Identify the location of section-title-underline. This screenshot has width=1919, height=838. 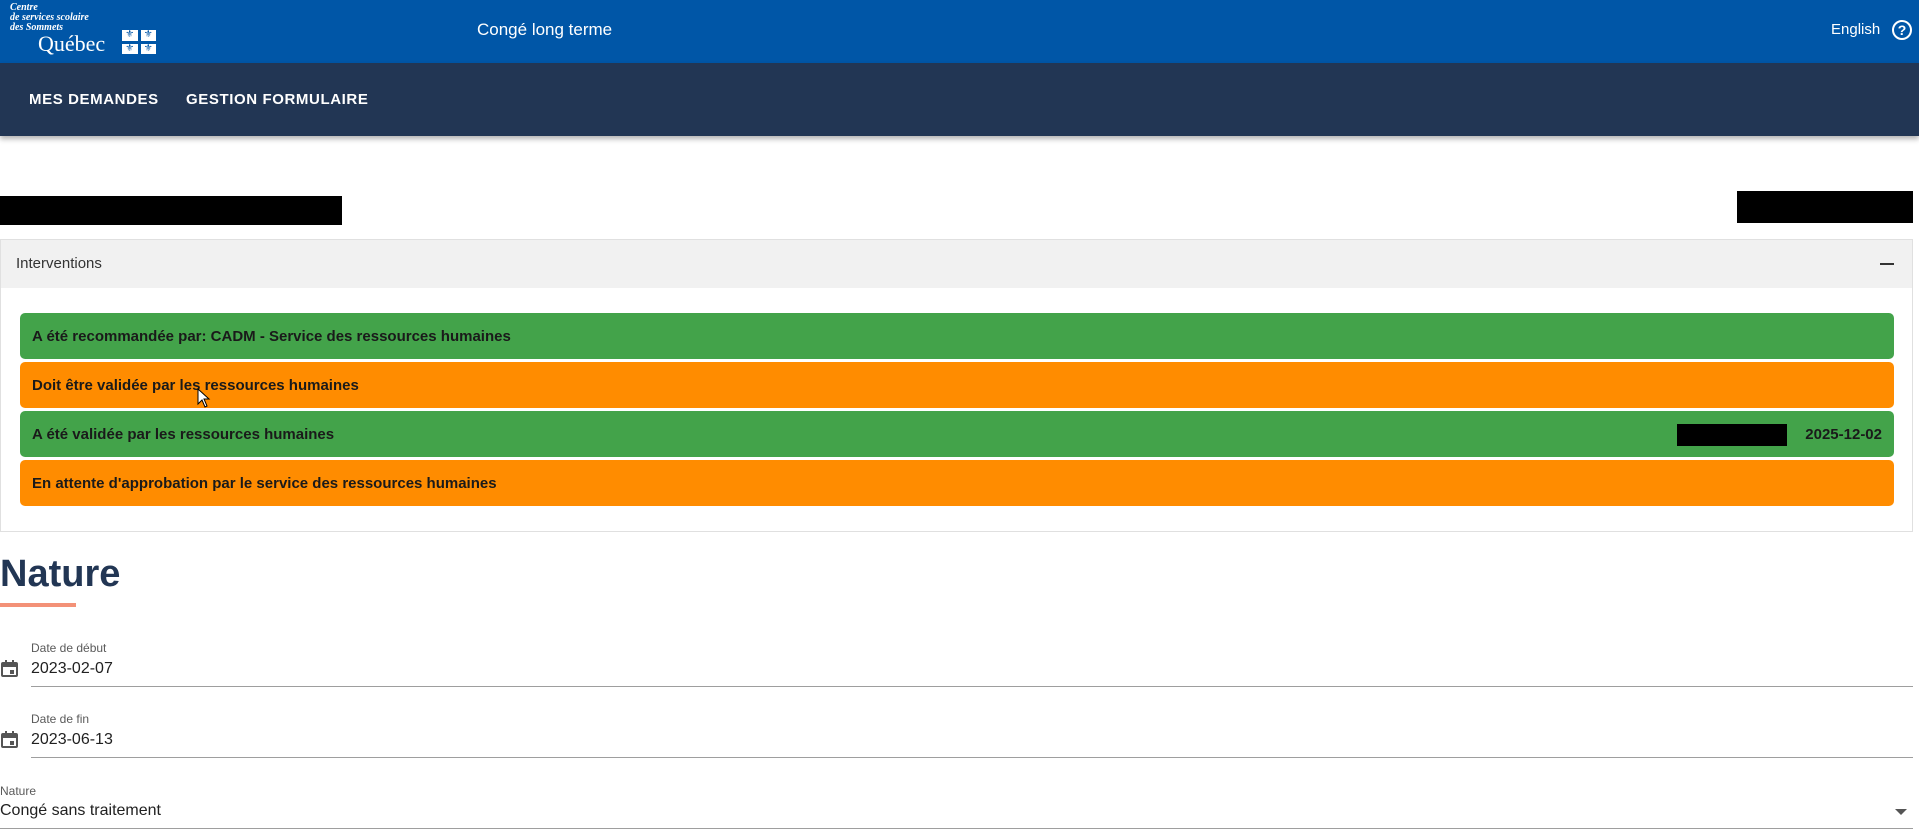
(38, 605).